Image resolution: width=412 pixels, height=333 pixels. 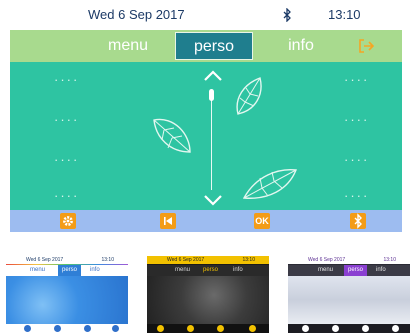 What do you see at coordinates (356, 159) in the screenshot?
I see `right-key-3: ····` at bounding box center [356, 159].